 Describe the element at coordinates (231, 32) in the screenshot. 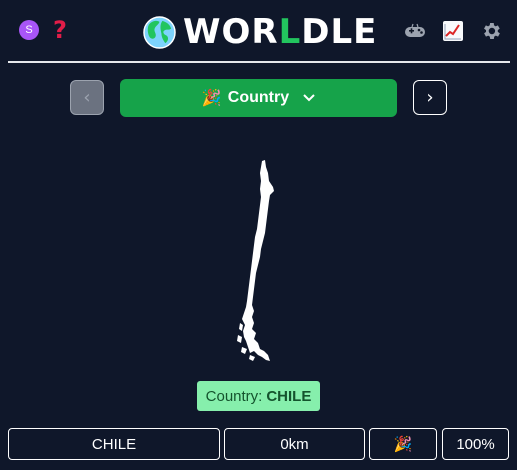

I see `logo-prefix: WOR` at that location.